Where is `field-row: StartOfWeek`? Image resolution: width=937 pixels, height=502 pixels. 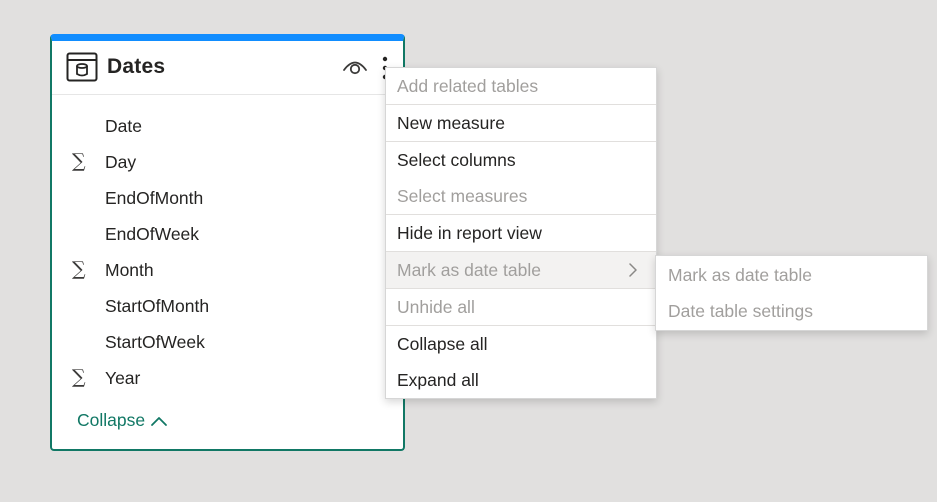
field-row: StartOfWeek is located at coordinates (227, 342).